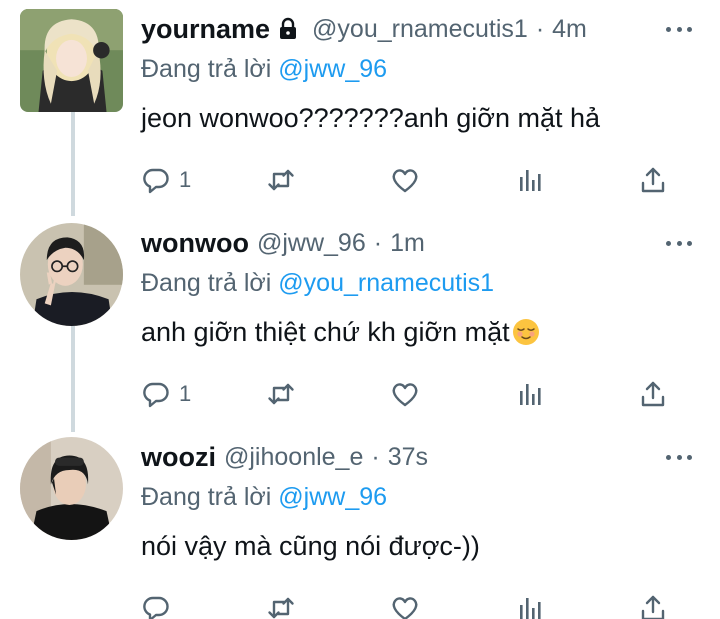 This screenshot has width=720, height=619. What do you see at coordinates (293, 457) in the screenshot?
I see `user-handle: @jihoonle_e` at bounding box center [293, 457].